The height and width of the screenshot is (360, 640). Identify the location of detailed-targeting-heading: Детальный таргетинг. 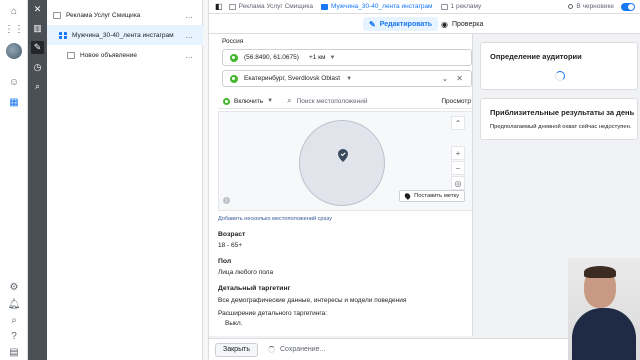
(254, 288).